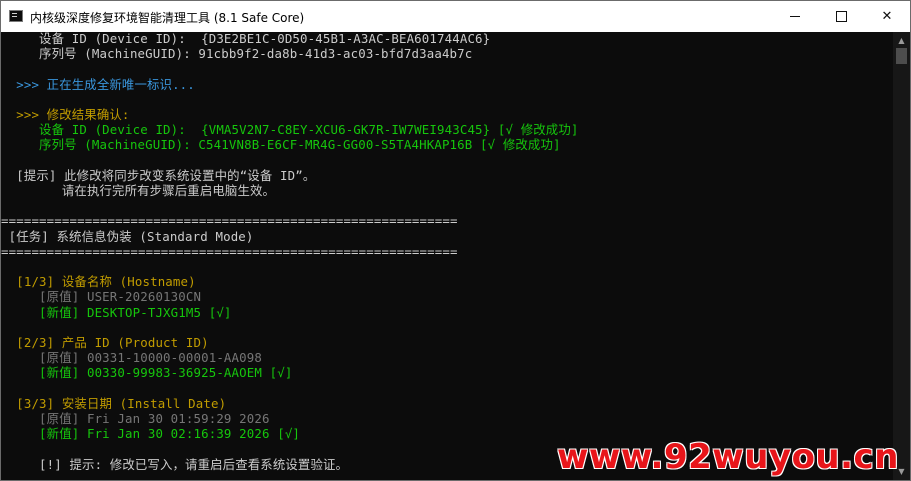 The image size is (911, 481). I want to click on maximize-icon, so click(841, 16).